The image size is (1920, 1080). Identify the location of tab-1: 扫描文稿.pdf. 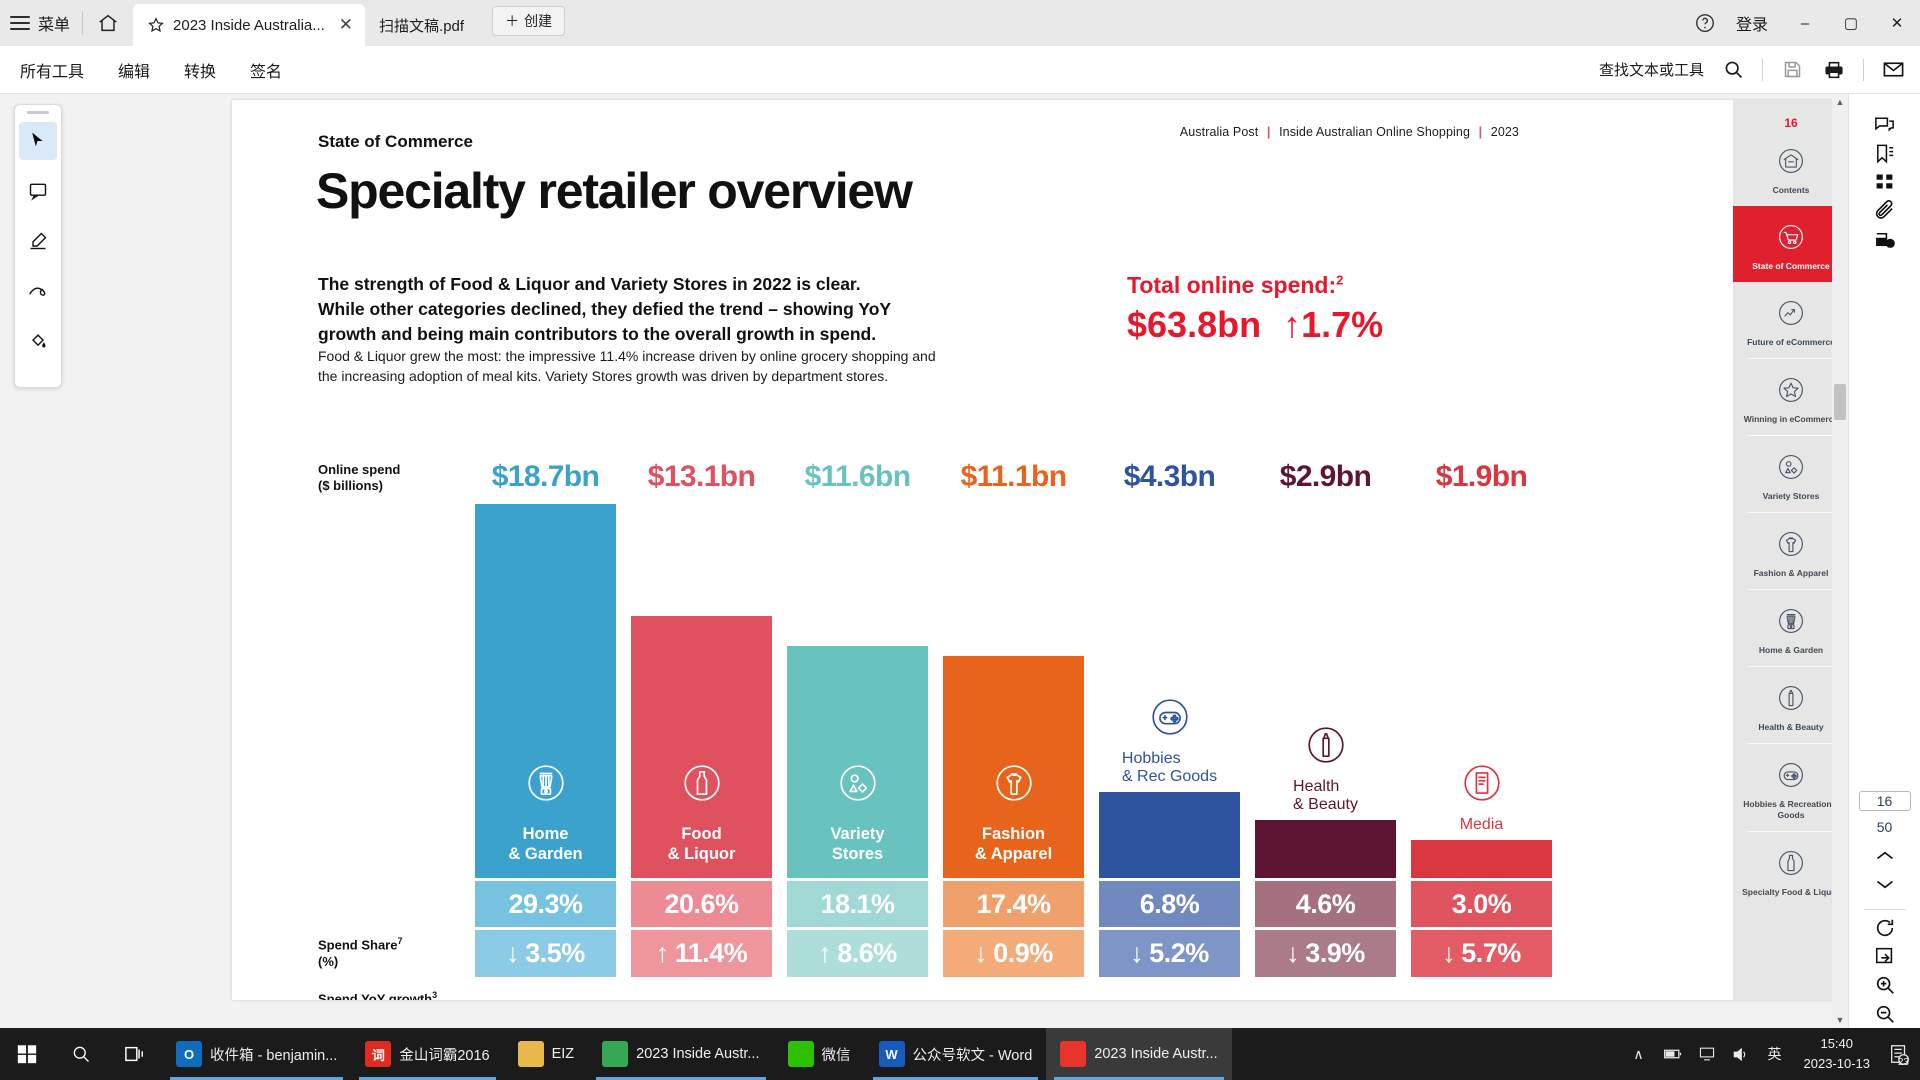
(420, 25).